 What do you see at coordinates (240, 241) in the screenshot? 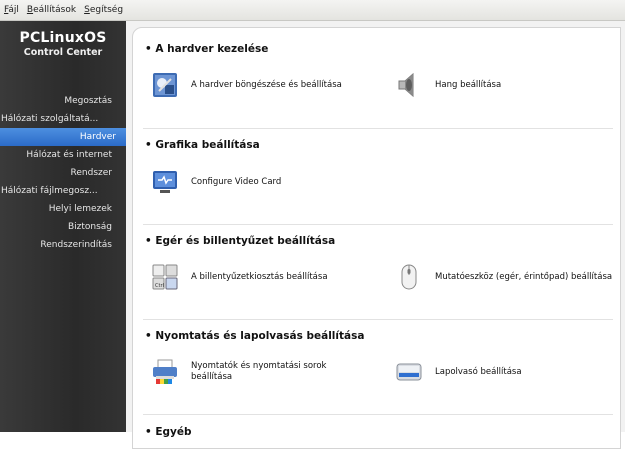
I see `section-title-mouse-keyboard: • Egér és billentyűzet beállítása` at bounding box center [240, 241].